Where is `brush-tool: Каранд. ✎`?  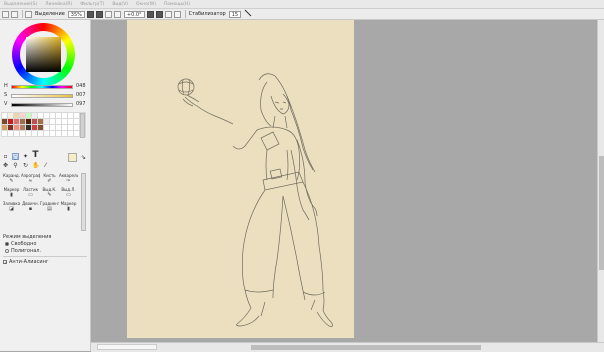
brush-tool: Каранд. ✎ is located at coordinates (11, 180).